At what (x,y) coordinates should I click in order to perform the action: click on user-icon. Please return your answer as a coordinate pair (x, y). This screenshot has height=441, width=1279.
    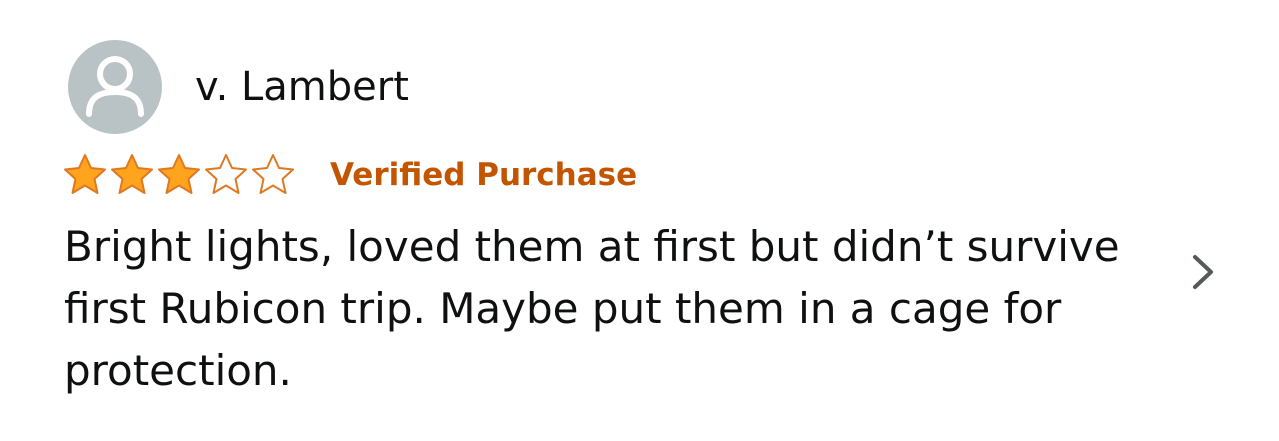
    Looking at the image, I should click on (115, 86).